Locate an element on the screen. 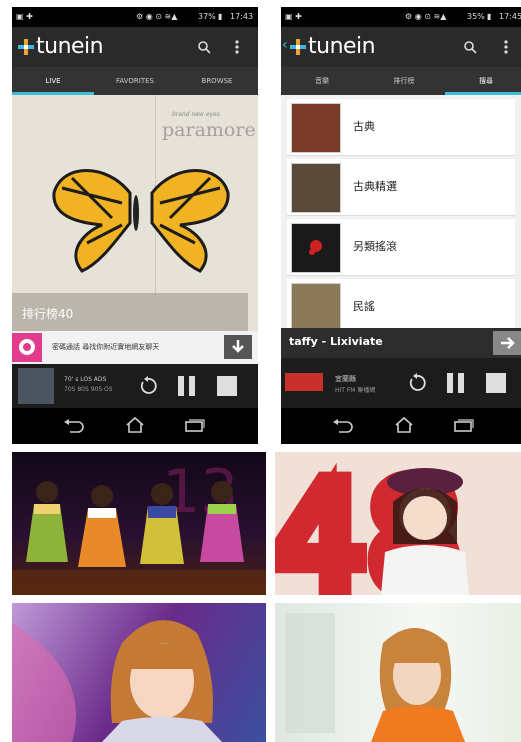 The width and height of the screenshot is (521, 742). photo-stage-group: 13 is located at coordinates (139, 523).